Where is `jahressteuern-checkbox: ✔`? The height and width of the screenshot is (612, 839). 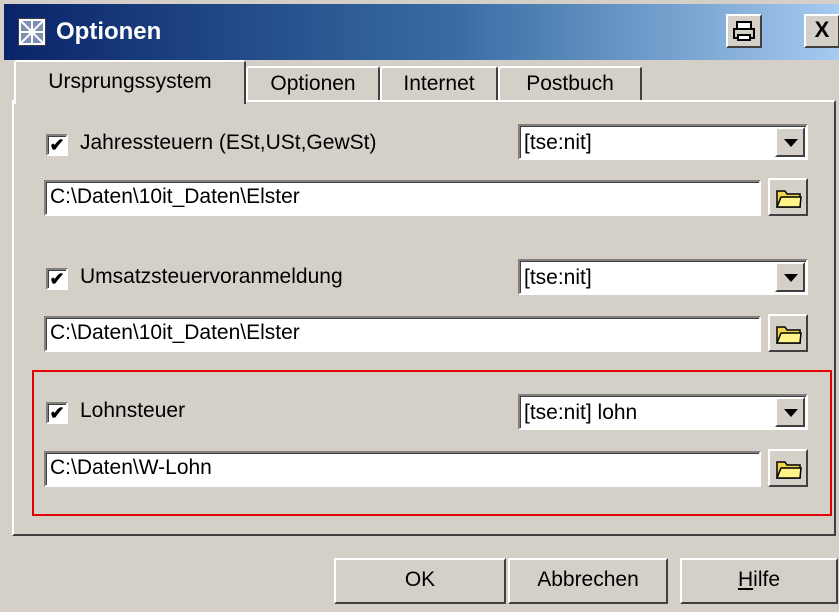 jahressteuern-checkbox: ✔ is located at coordinates (57, 145).